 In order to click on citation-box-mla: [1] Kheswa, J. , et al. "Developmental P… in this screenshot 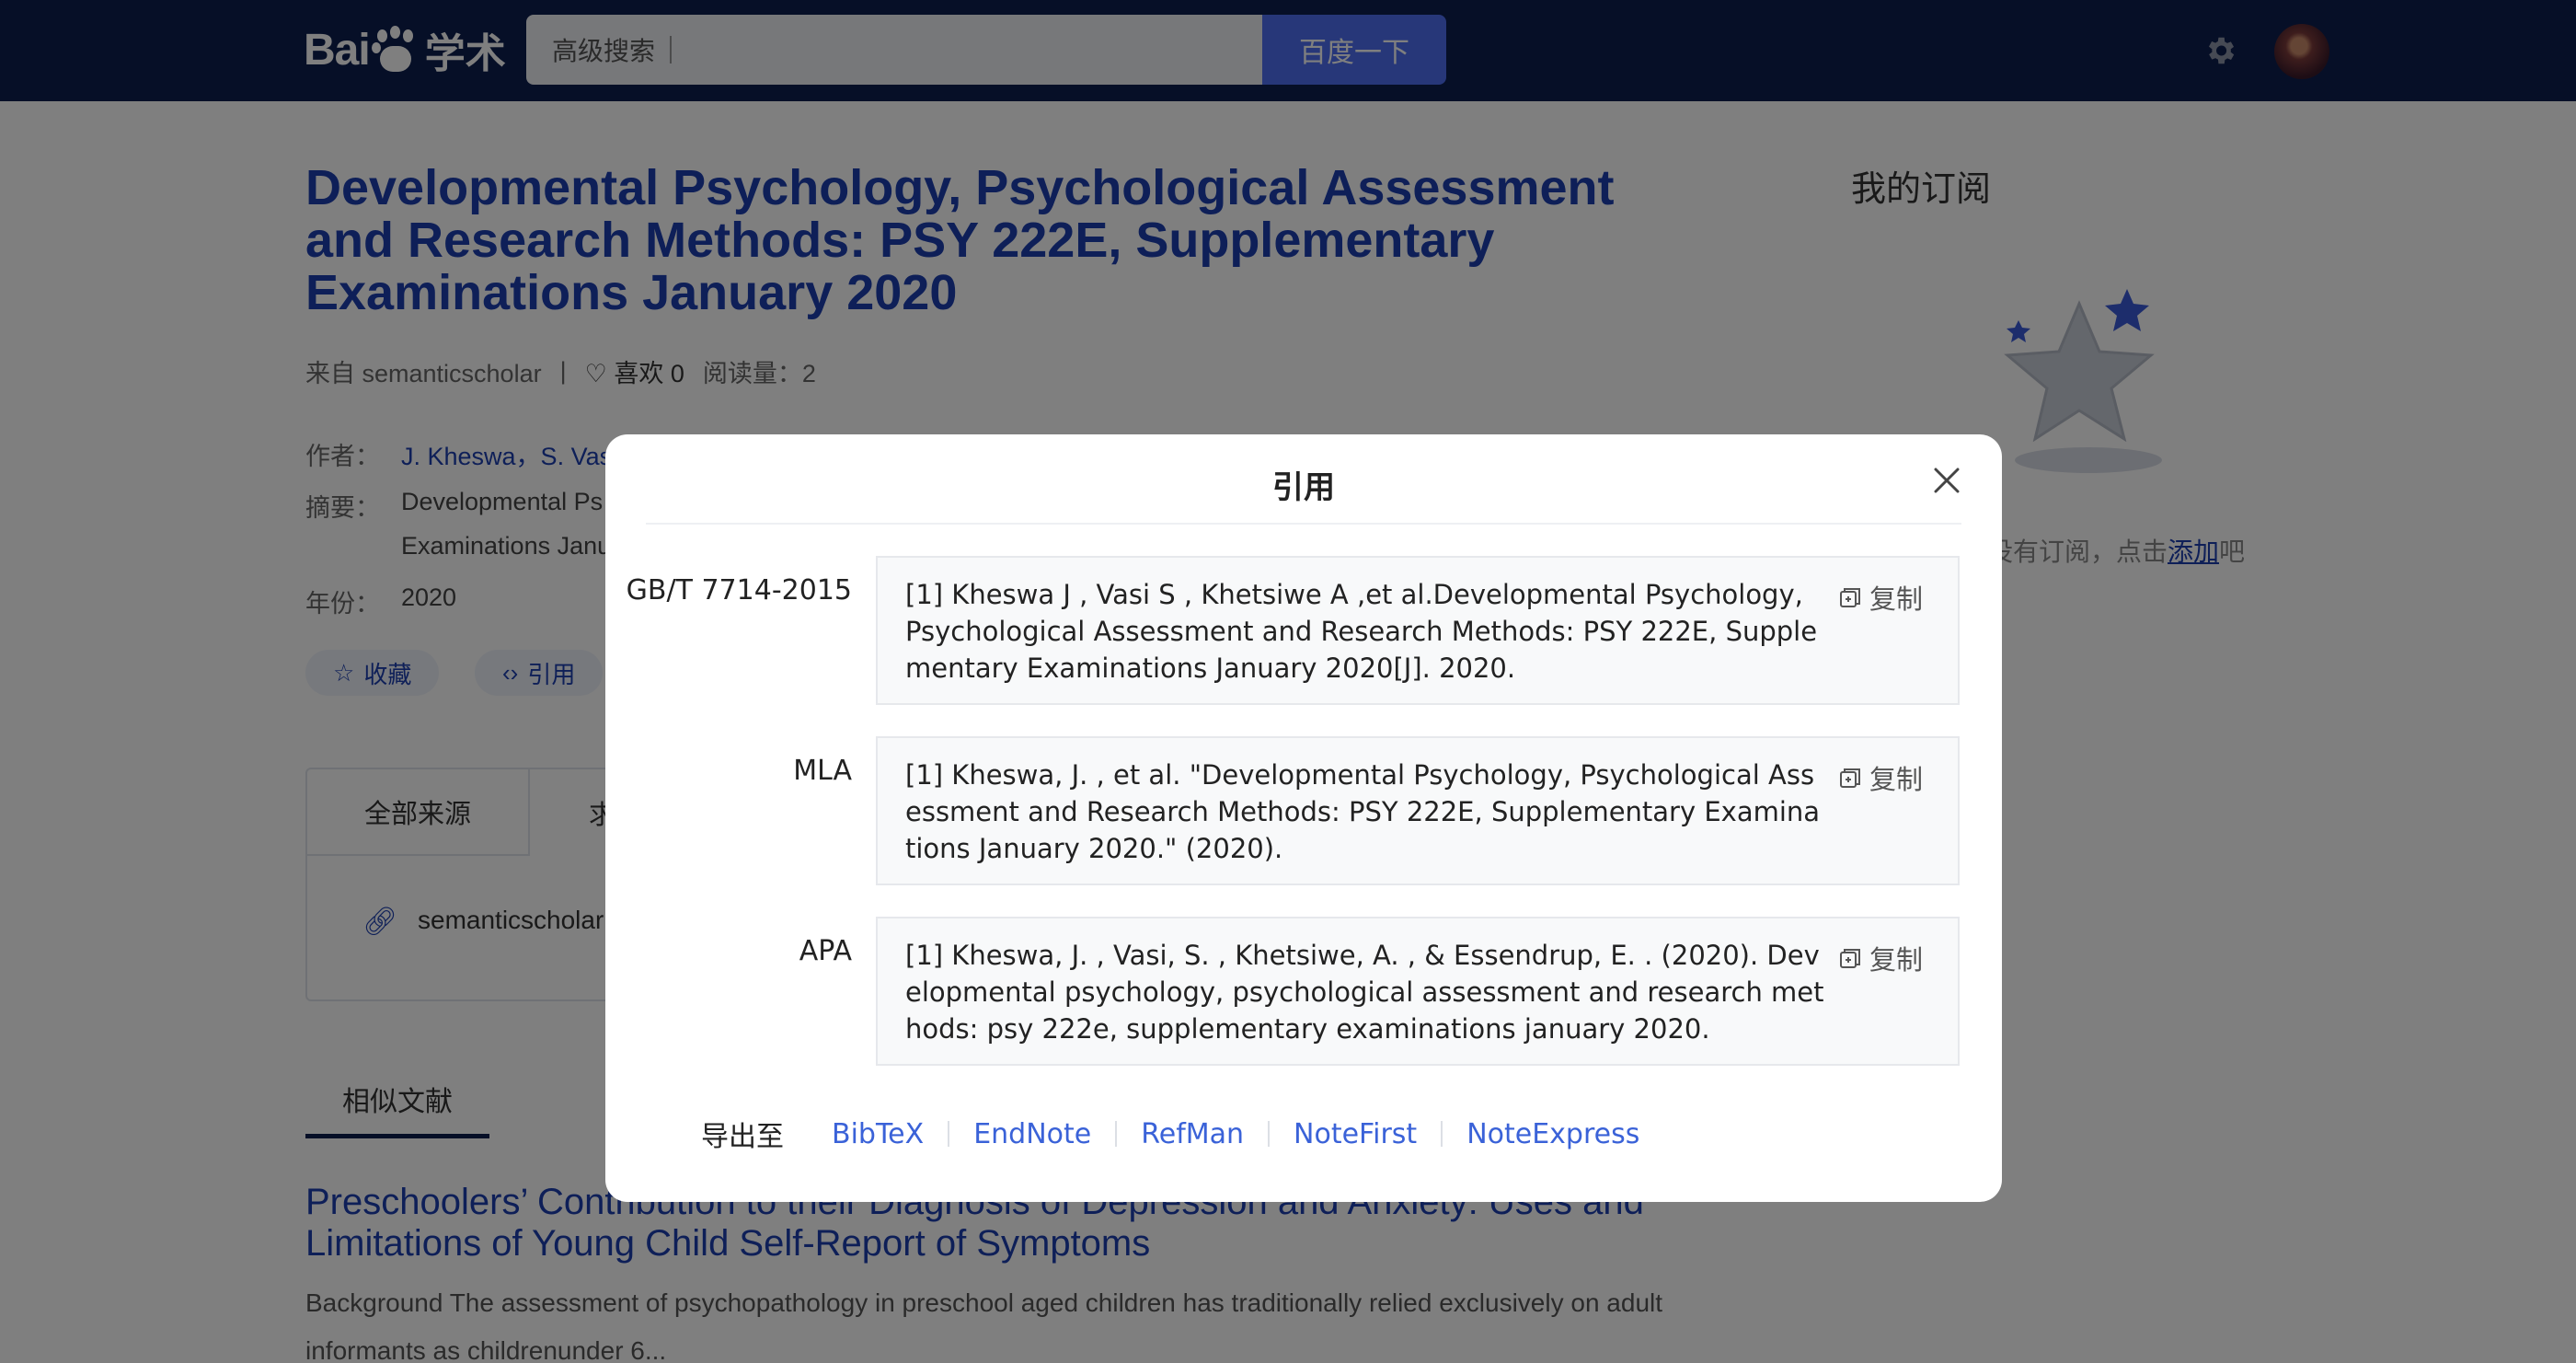, I will do `click(1418, 810)`.